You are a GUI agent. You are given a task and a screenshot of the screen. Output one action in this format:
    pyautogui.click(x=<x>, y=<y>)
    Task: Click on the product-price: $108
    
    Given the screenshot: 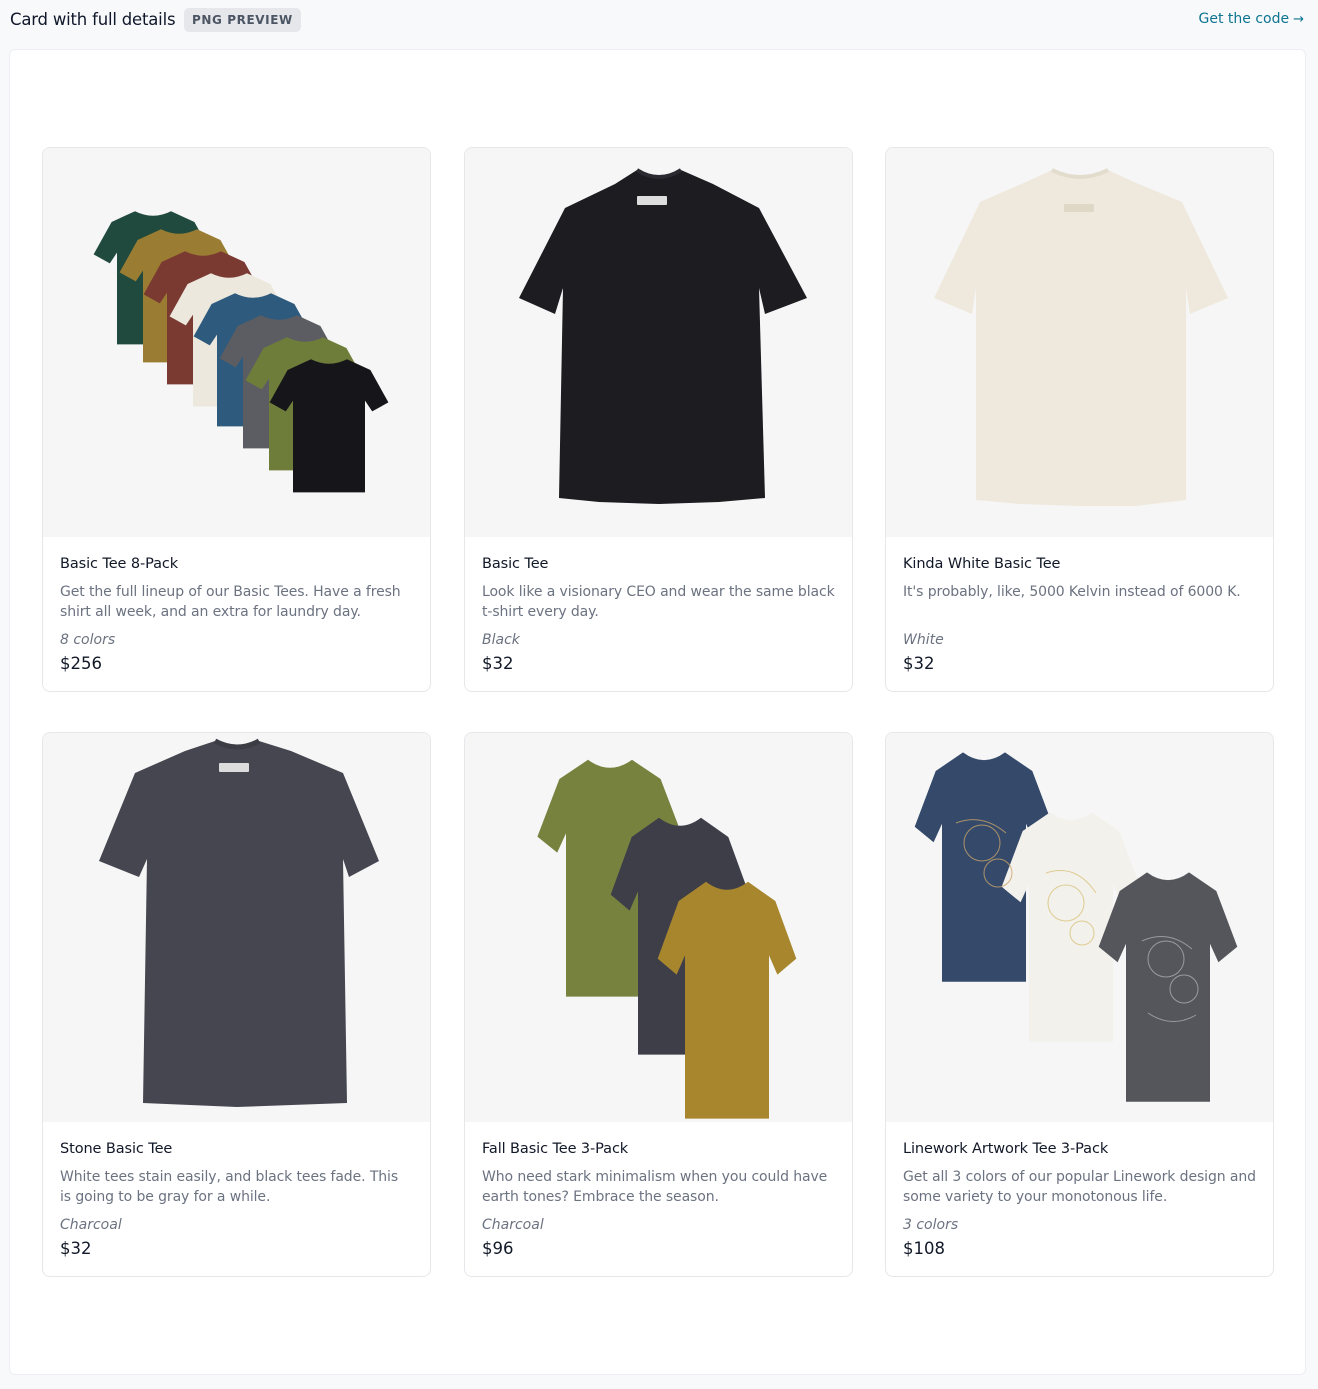 What is the action you would take?
    pyautogui.click(x=924, y=1248)
    